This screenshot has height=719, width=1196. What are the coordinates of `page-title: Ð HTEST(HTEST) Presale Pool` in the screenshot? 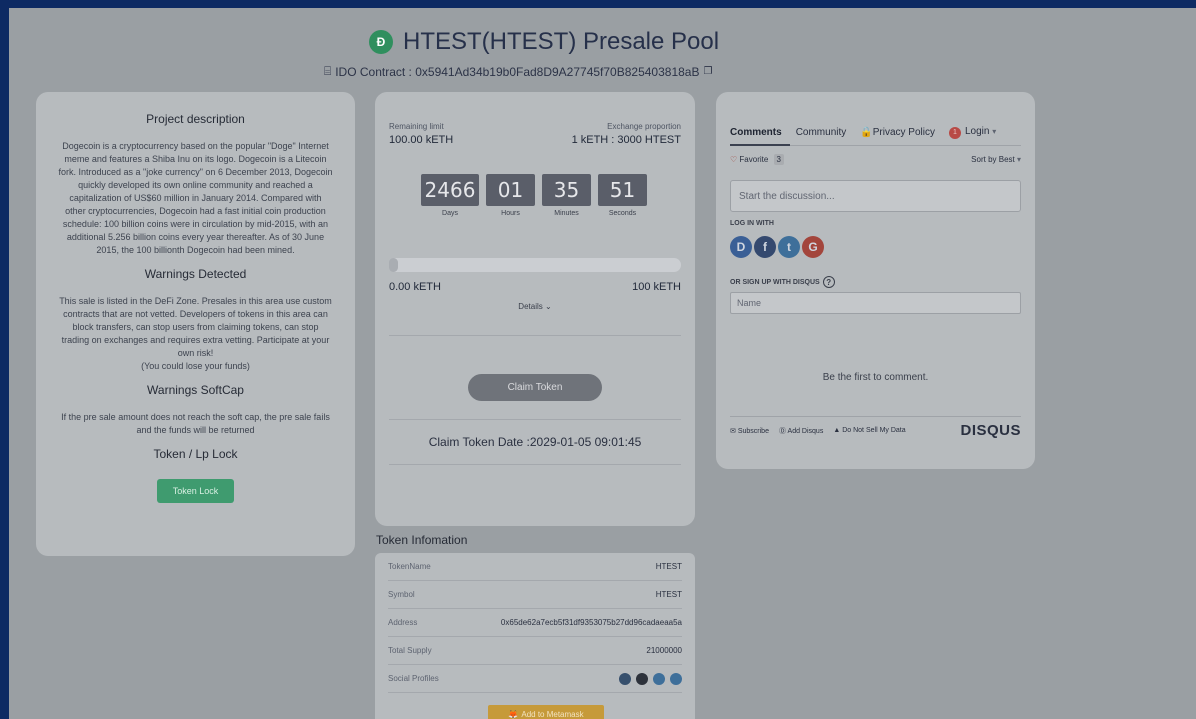 It's located at (544, 42).